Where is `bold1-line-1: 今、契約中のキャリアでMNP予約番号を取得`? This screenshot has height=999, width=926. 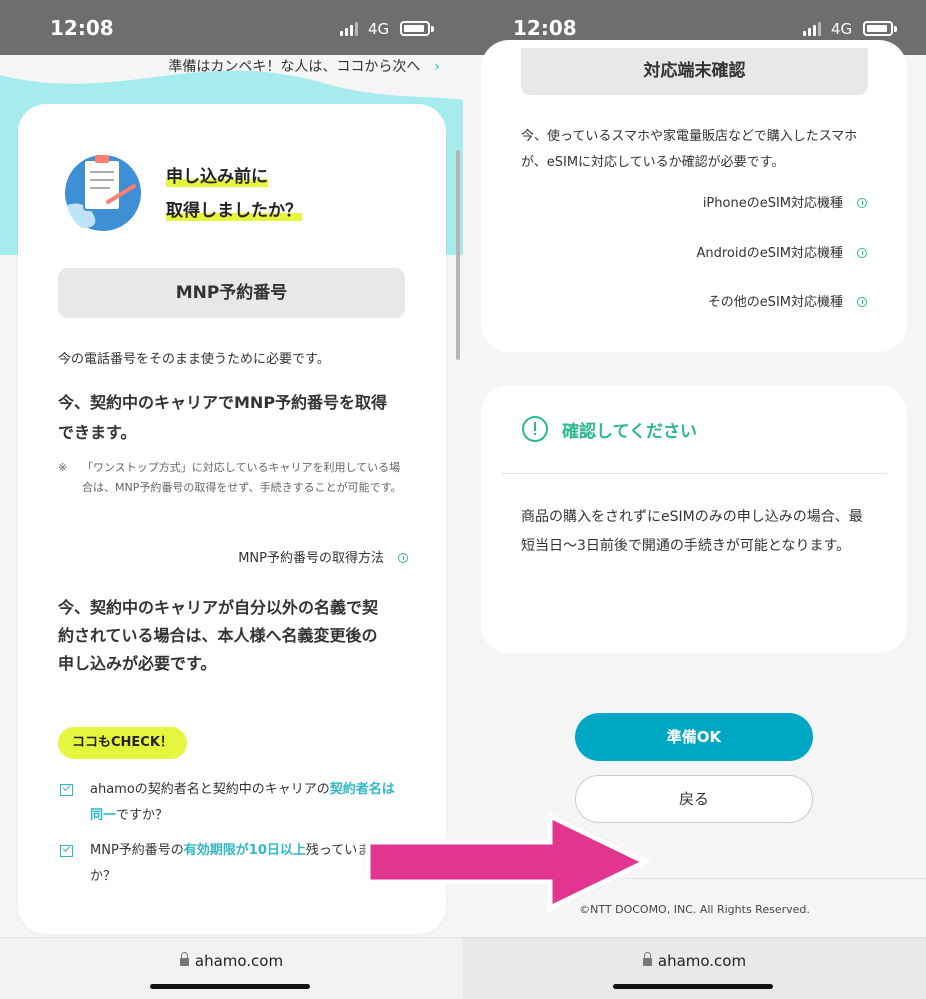 bold1-line-1: 今、契約中のキャリアでMNP予約番号を取得 is located at coordinates (223, 402).